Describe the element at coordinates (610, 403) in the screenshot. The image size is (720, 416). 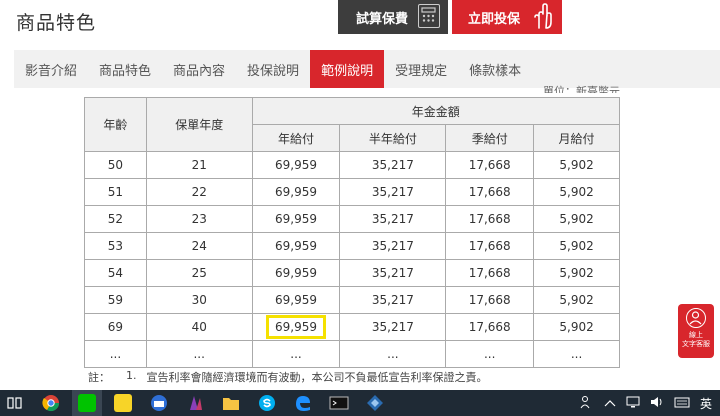
I see `chevron-up-icon` at that location.